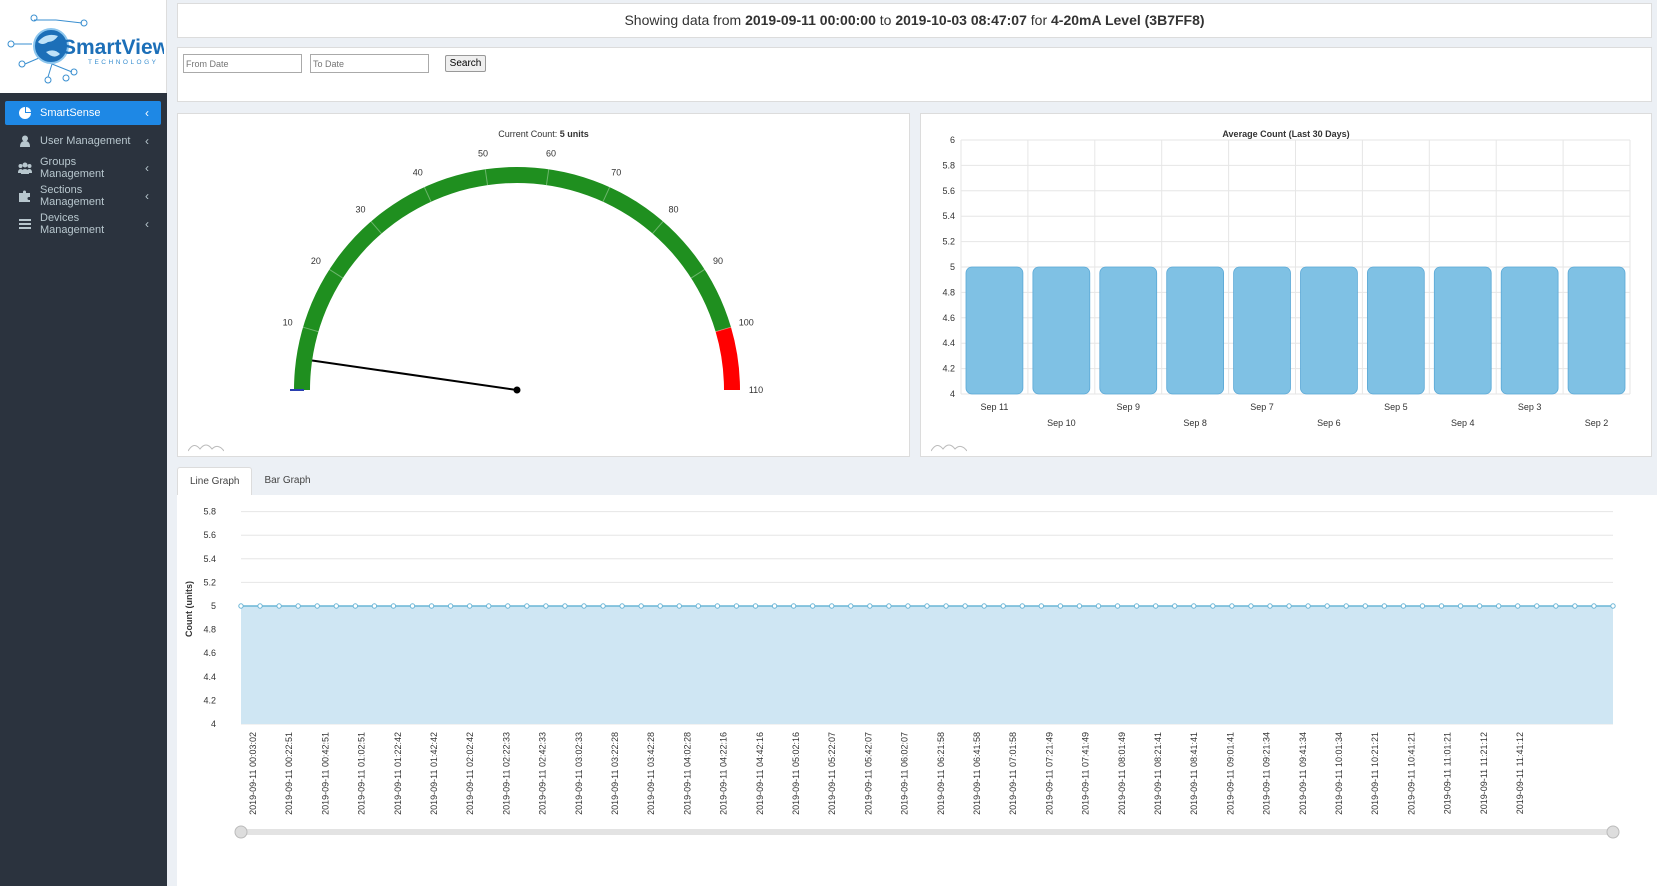 The height and width of the screenshot is (886, 1657). I want to click on line-x-tick-label: 2019-09-11 11:41:12, so click(1520, 773).